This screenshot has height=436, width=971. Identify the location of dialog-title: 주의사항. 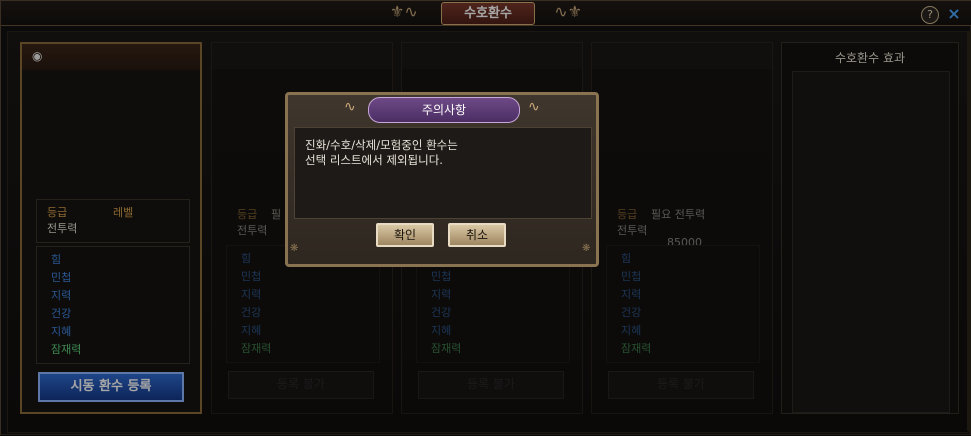
(444, 110).